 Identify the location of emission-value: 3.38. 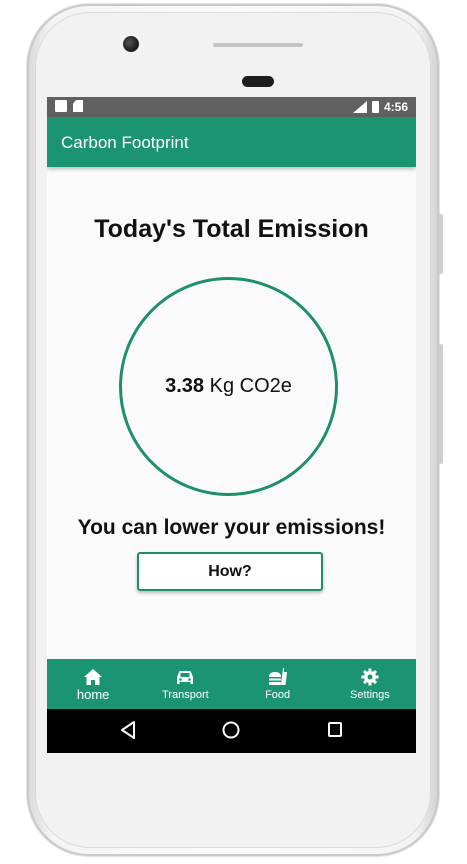
(185, 386).